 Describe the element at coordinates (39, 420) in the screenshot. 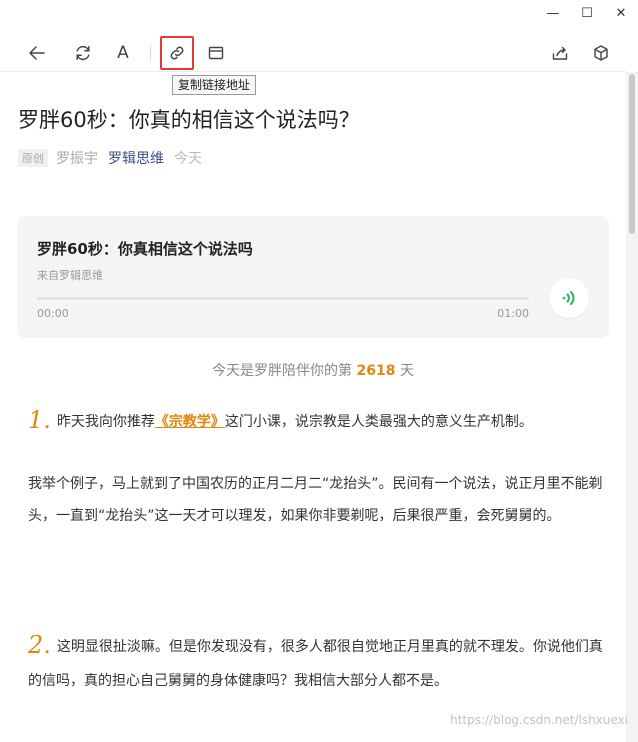

I see `paragraph-number: 1.` at that location.